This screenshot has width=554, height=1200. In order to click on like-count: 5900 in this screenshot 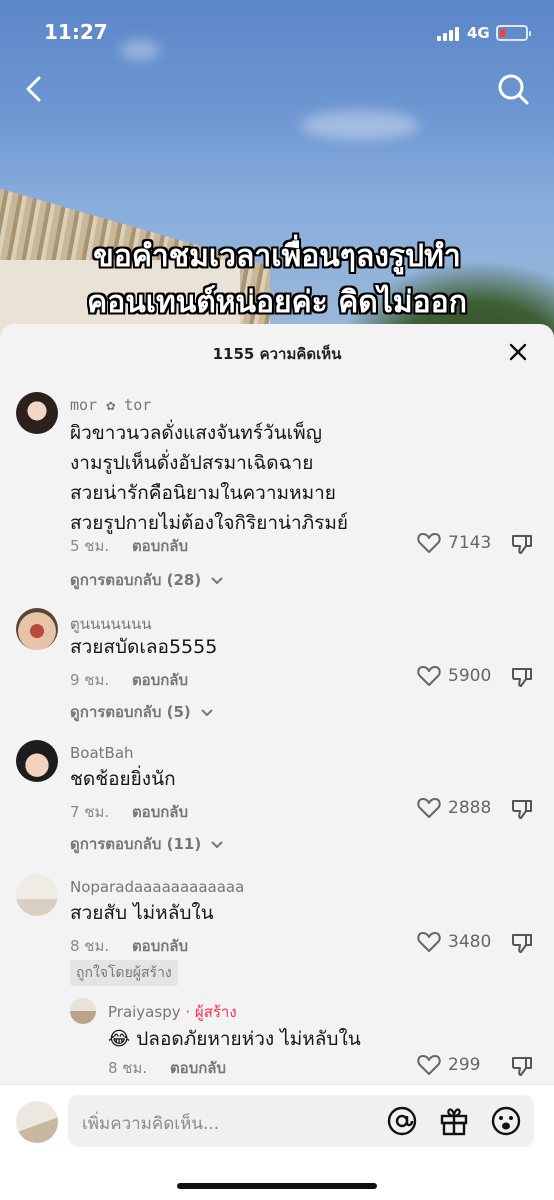, I will do `click(470, 676)`.